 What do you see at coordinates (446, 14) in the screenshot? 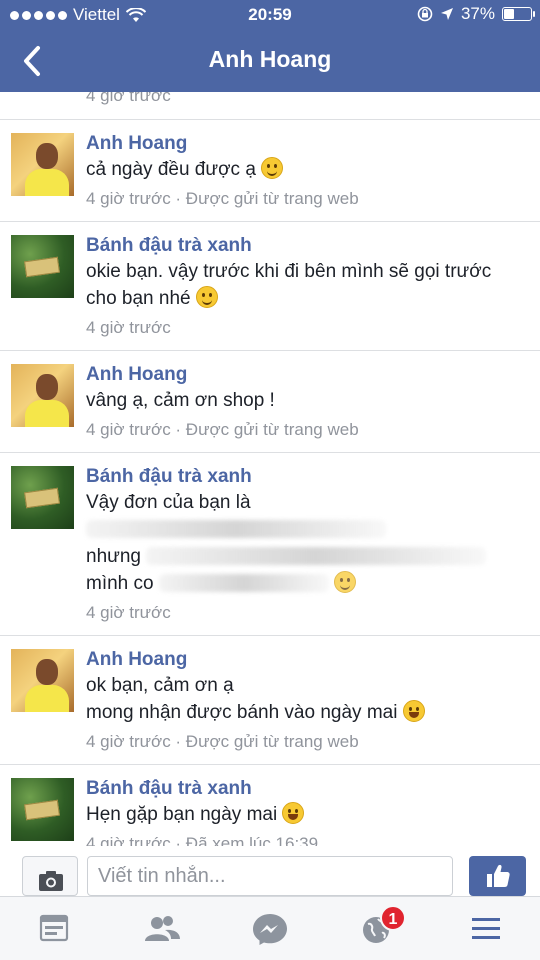
I see `location-arrow-icon` at bounding box center [446, 14].